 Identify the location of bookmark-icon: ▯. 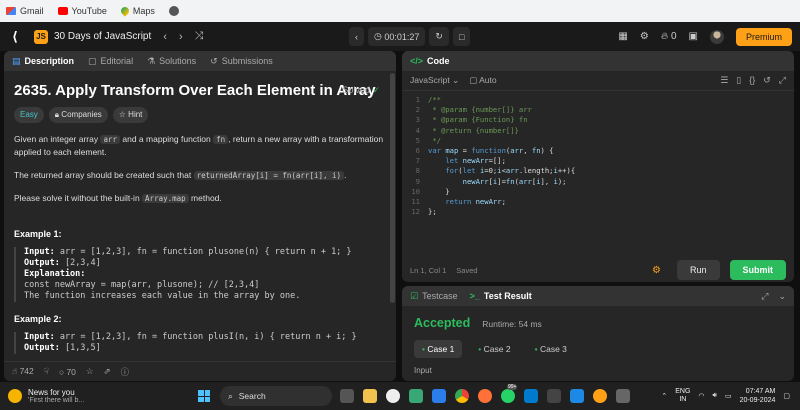
(738, 80).